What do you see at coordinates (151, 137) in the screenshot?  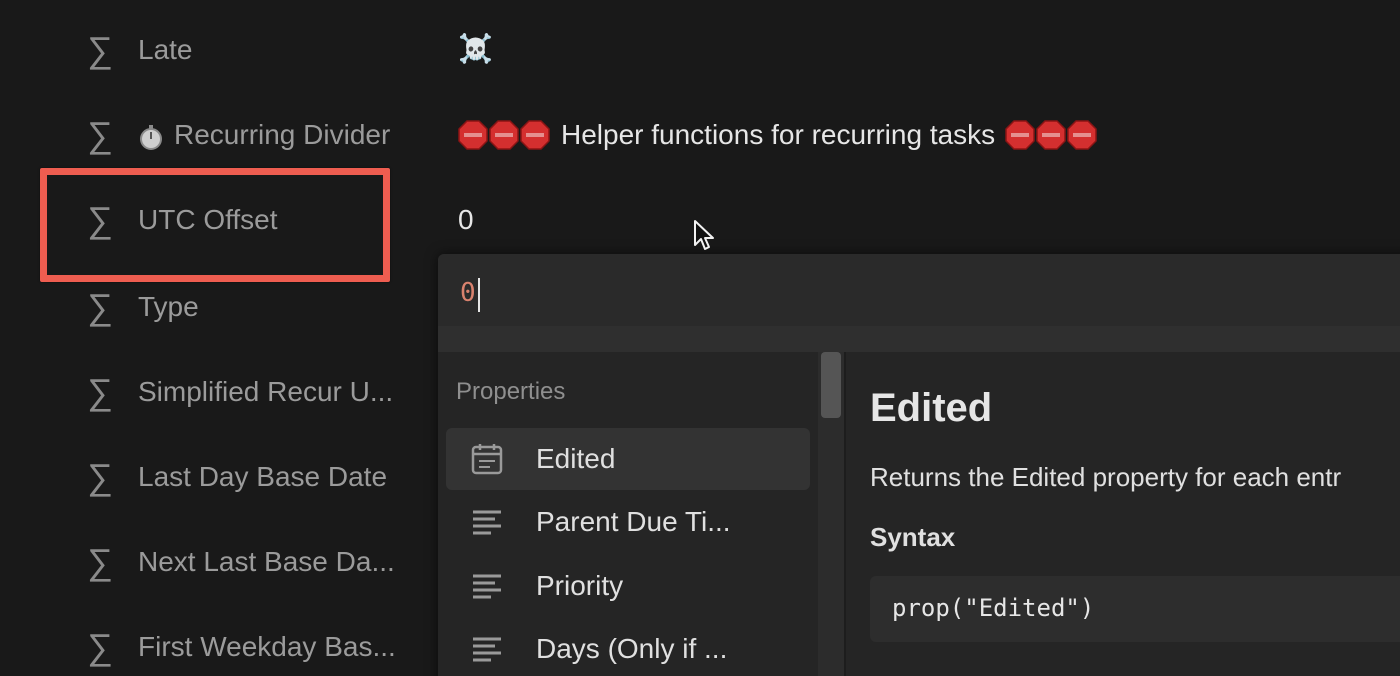 I see `stopwatch-icon` at bounding box center [151, 137].